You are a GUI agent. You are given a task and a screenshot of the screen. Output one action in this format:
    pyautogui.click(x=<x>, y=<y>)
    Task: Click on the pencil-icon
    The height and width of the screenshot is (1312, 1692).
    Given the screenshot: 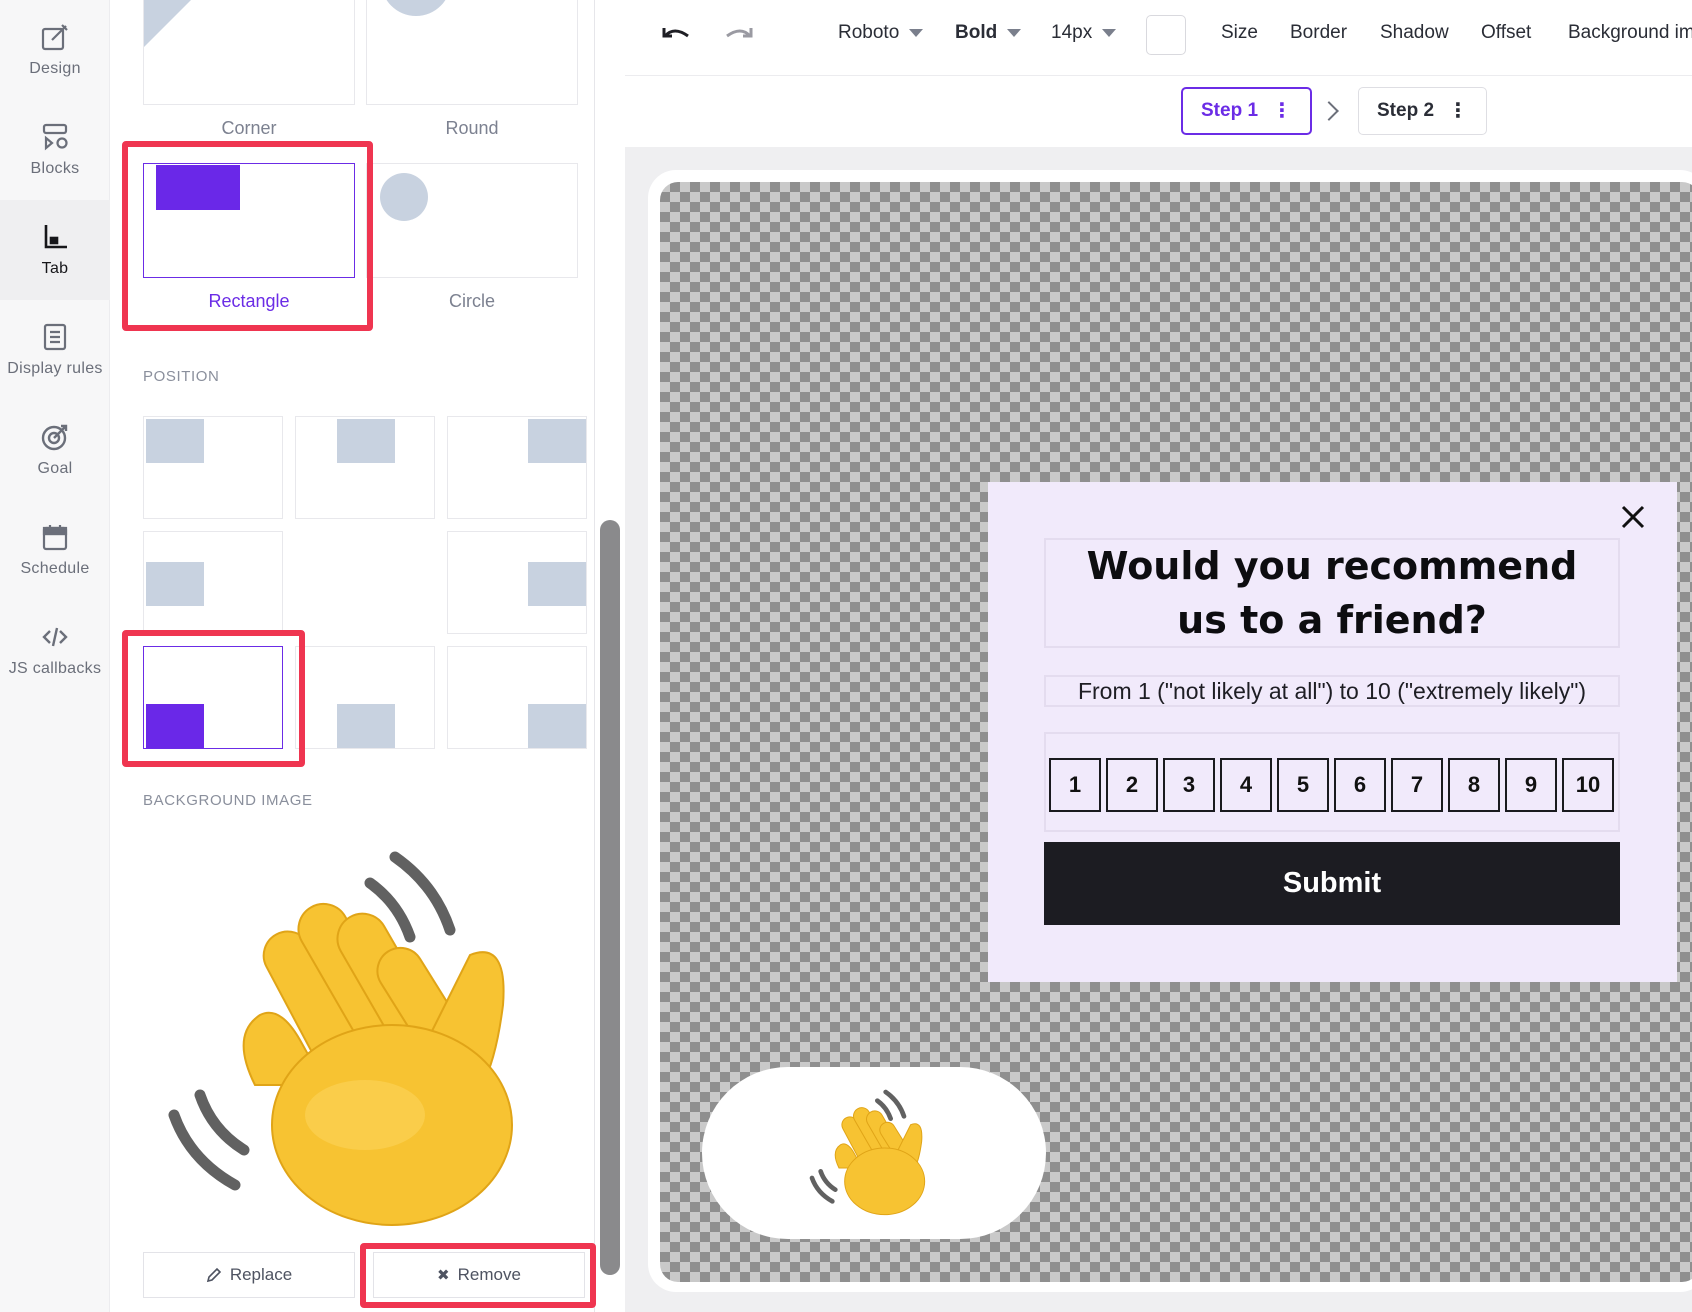 What is the action you would take?
    pyautogui.click(x=213, y=1275)
    